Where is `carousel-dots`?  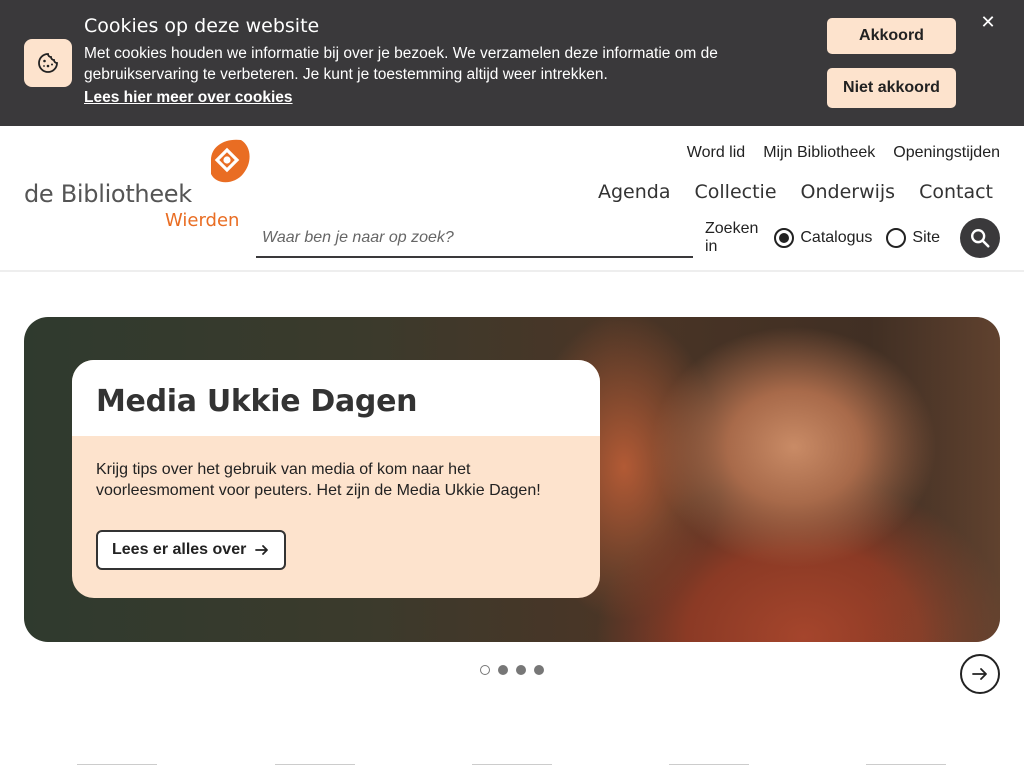
carousel-dots is located at coordinates (512, 670).